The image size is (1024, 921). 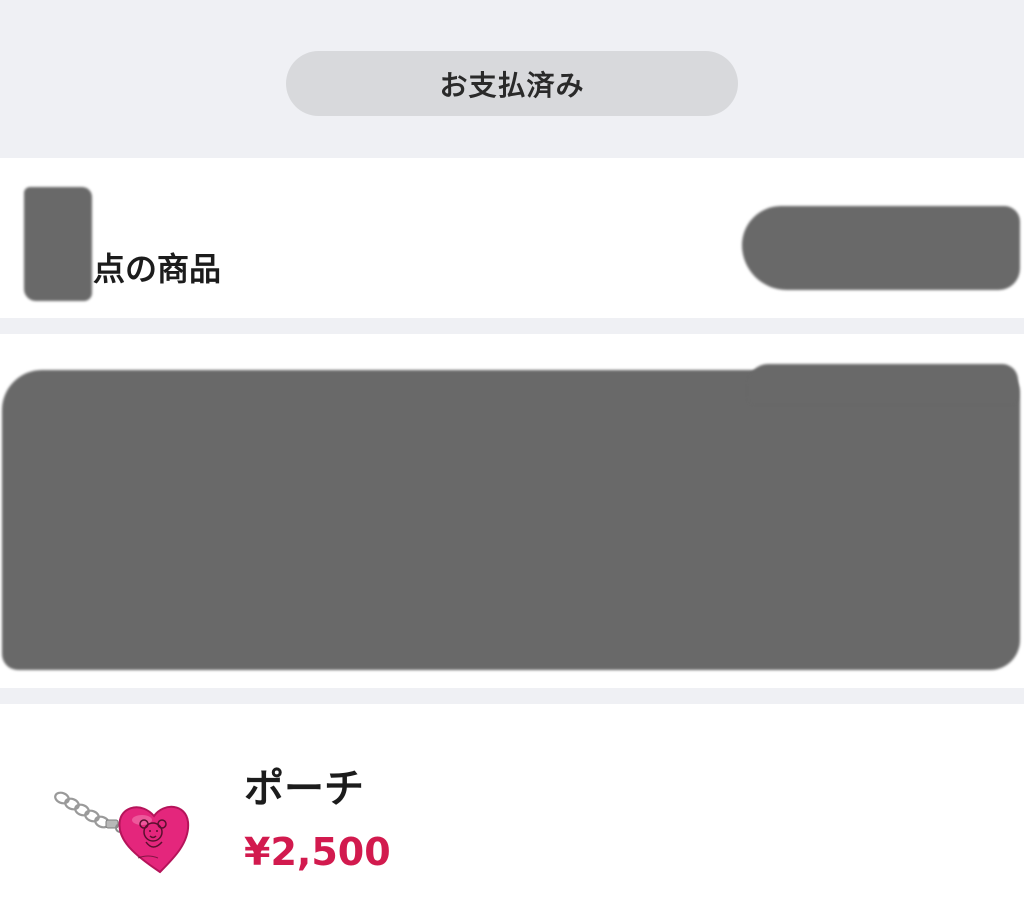 What do you see at coordinates (883, 384) in the screenshot?
I see `redacted-shipping-details-edge` at bounding box center [883, 384].